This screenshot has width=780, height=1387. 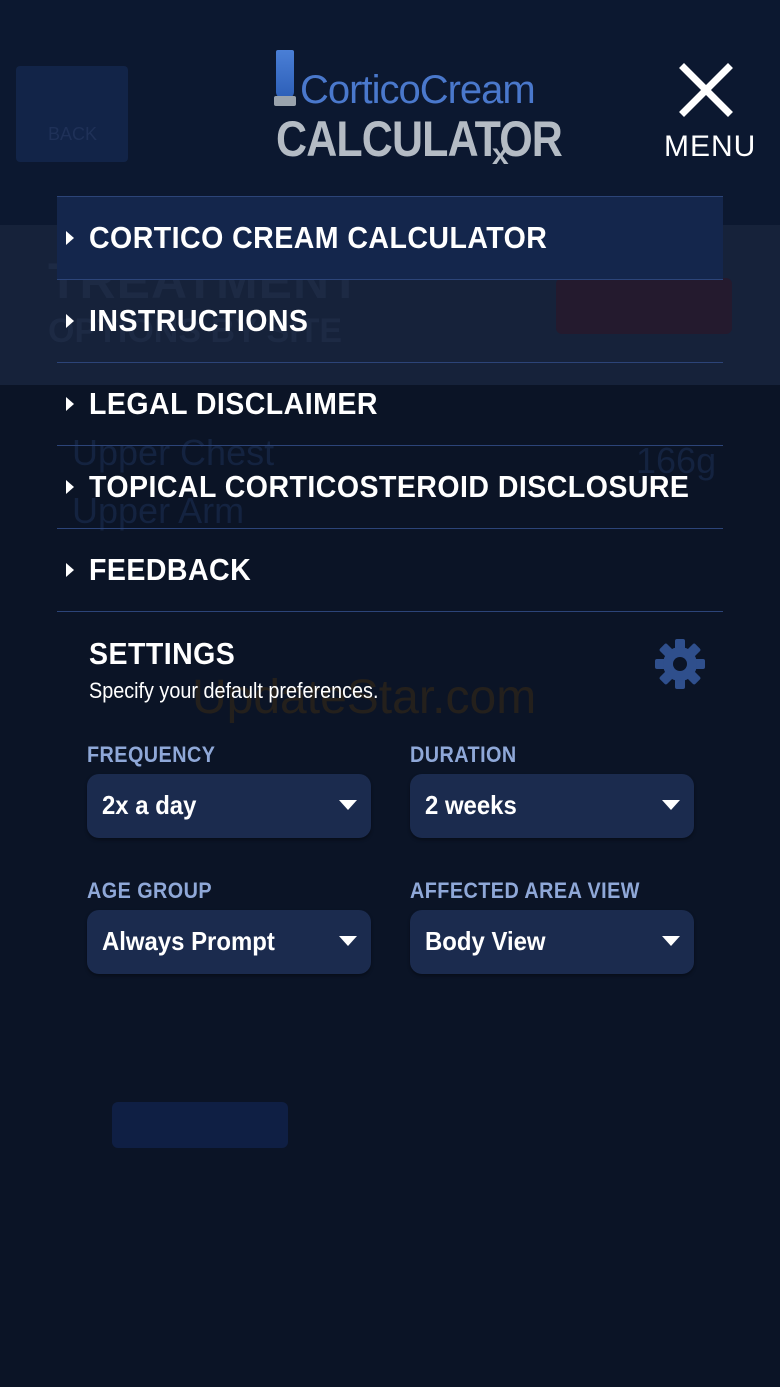 I want to click on cream-tube-cap, so click(x=285, y=101).